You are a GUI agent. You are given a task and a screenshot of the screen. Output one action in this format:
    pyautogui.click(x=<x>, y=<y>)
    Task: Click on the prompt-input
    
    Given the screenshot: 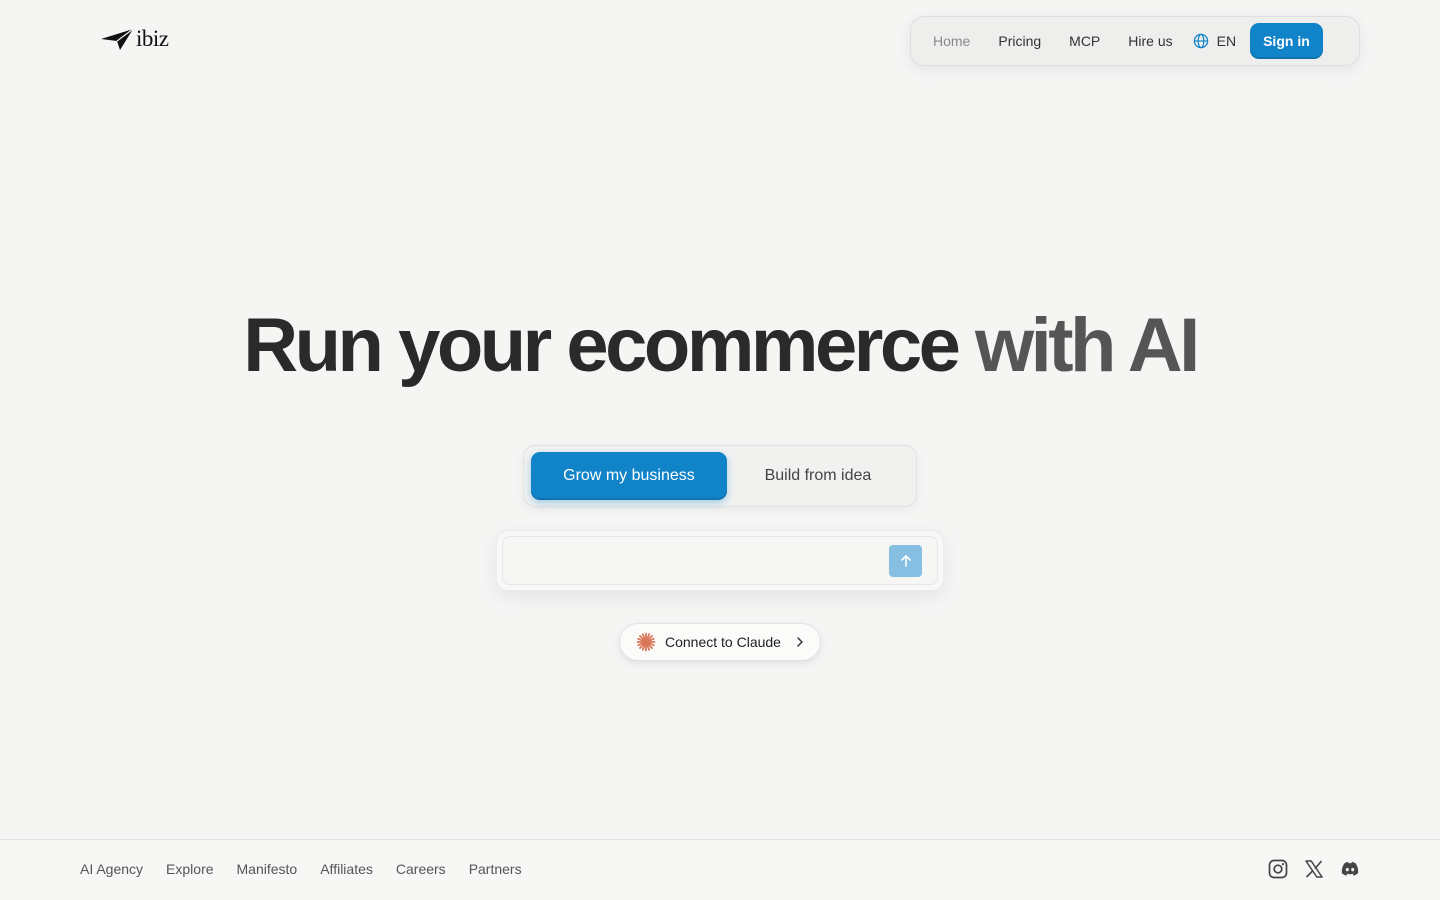 What is the action you would take?
    pyautogui.click(x=702, y=560)
    